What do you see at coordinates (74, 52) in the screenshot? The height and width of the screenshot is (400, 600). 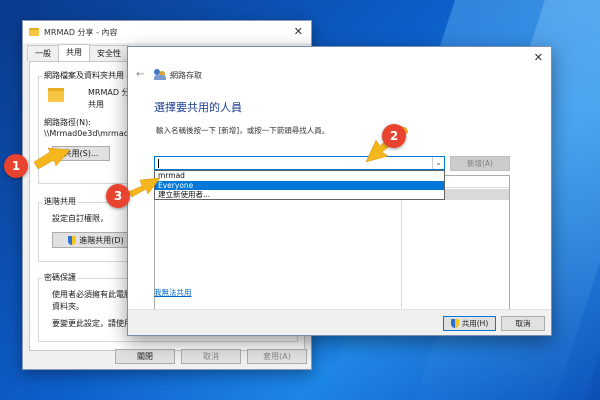 I see `tab-sharing: 共用` at bounding box center [74, 52].